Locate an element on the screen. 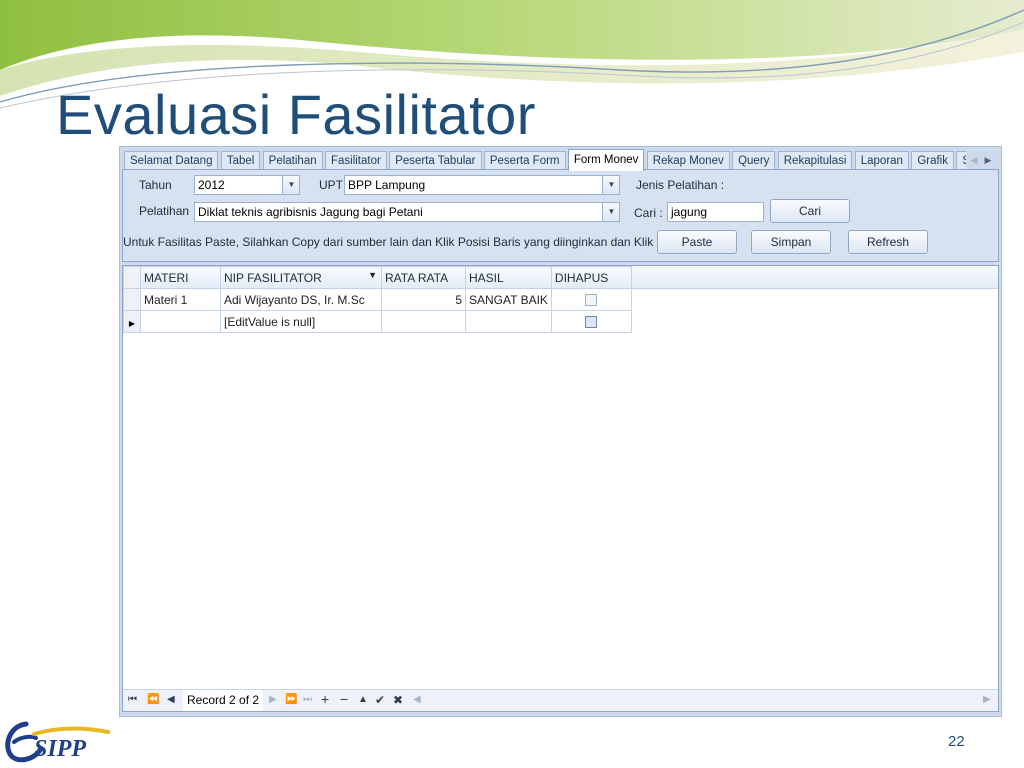 The height and width of the screenshot is (768, 1024). chevron-right-icon: ▶ is located at coordinates (988, 160).